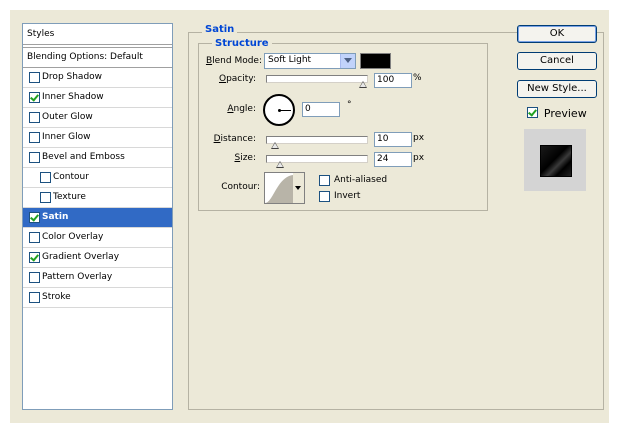 Image resolution: width=619 pixels, height=433 pixels. What do you see at coordinates (557, 61) in the screenshot?
I see `cancel-button: Cancel` at bounding box center [557, 61].